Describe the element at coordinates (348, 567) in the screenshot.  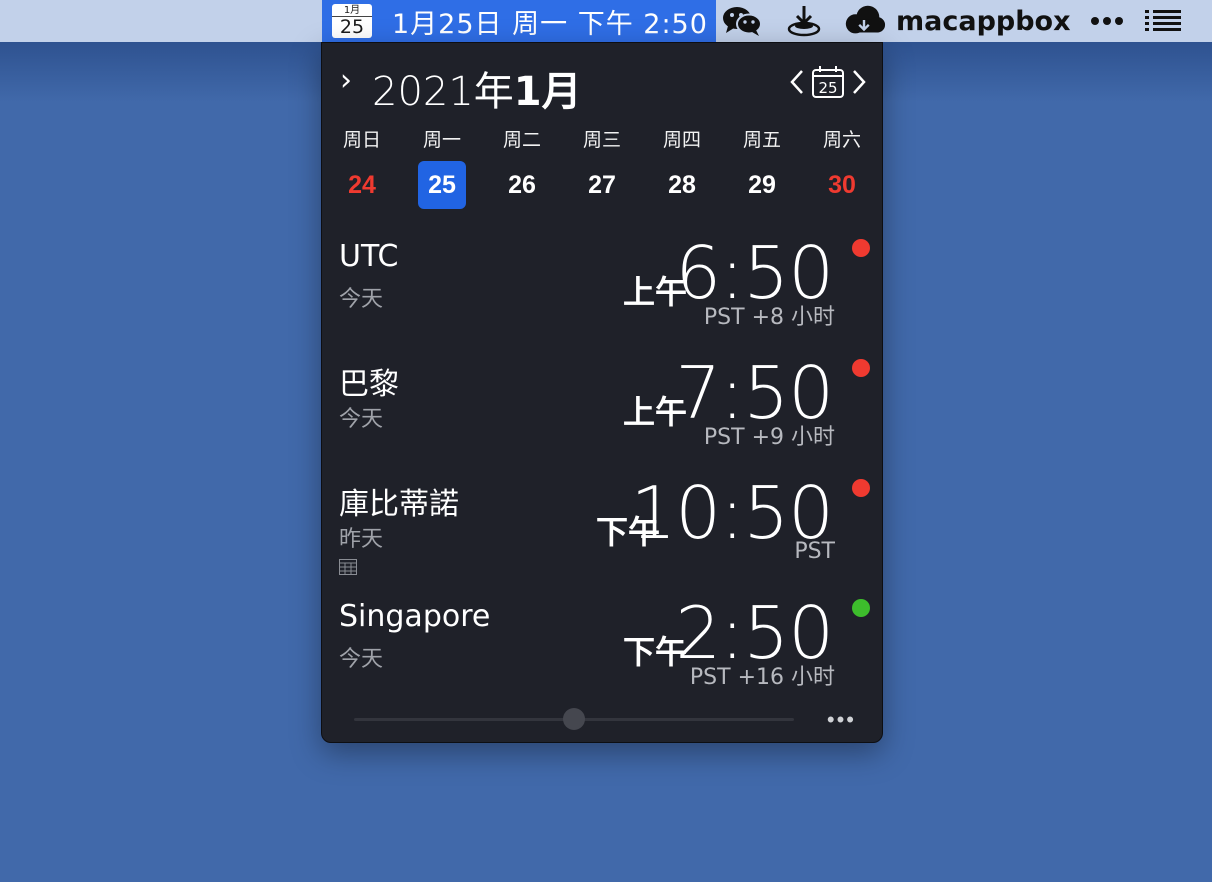
I see `calendar-grid-icon` at that location.